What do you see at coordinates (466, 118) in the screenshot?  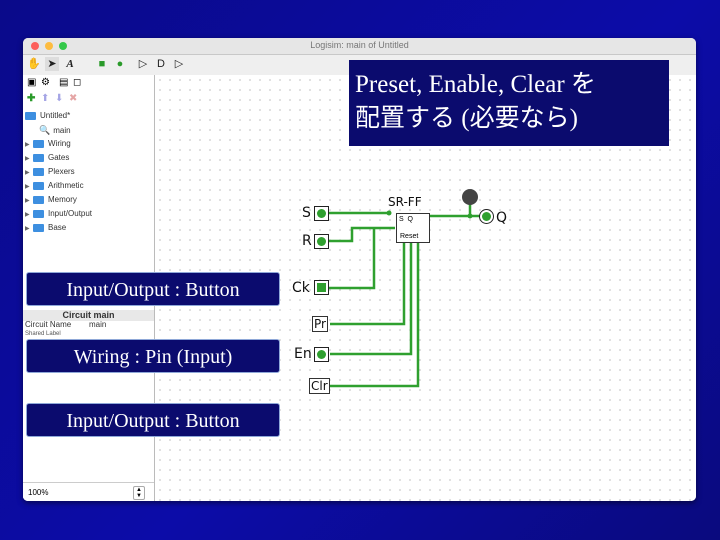 I see `callout-line-2: 配置する (必要なら)` at bounding box center [466, 118].